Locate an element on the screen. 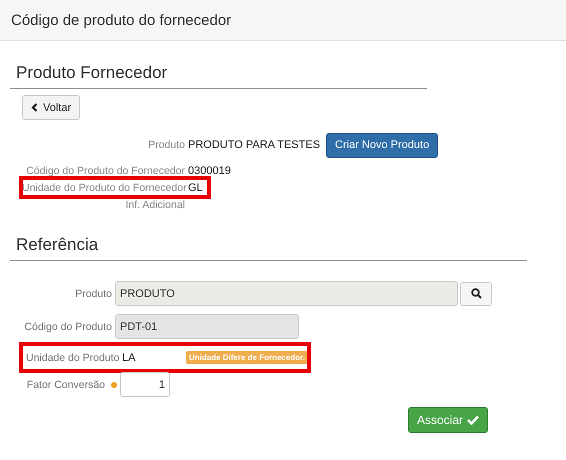 The width and height of the screenshot is (566, 460). product-code-field: PDT-01 is located at coordinates (207, 326).